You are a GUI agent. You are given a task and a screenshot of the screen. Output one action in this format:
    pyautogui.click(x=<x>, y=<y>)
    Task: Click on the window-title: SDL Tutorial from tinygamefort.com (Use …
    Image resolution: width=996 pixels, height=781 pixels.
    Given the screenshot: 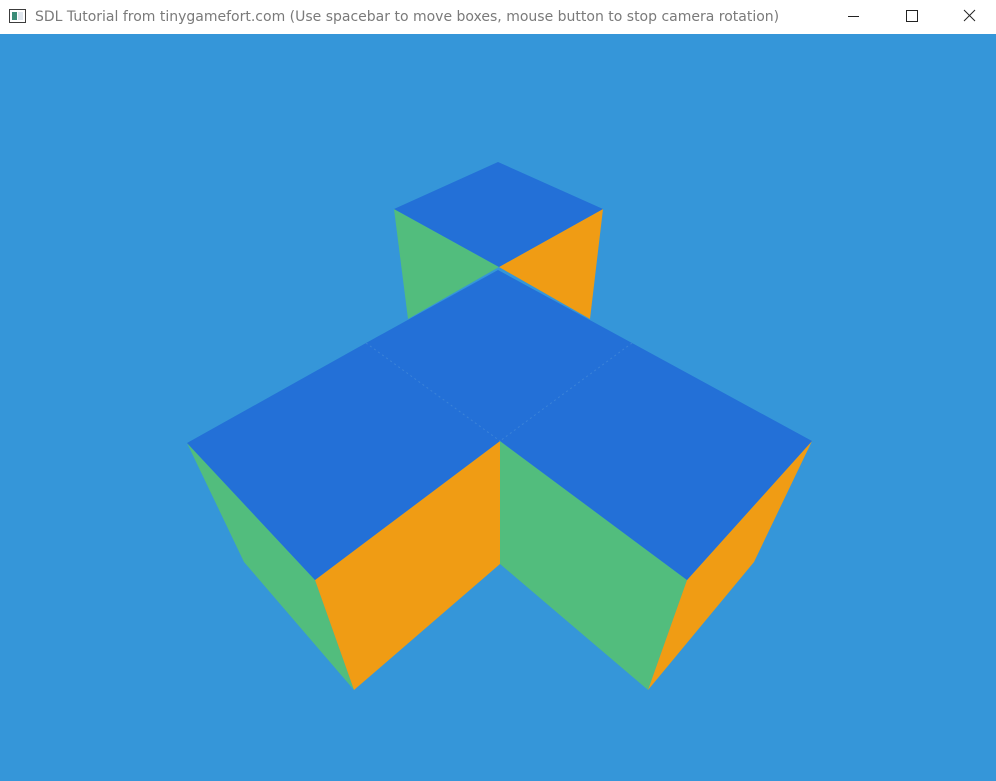 What is the action you would take?
    pyautogui.click(x=407, y=17)
    